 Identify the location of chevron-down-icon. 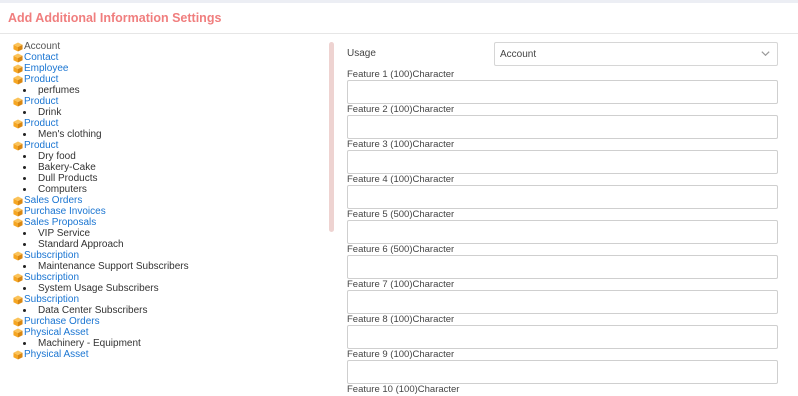
(765, 54).